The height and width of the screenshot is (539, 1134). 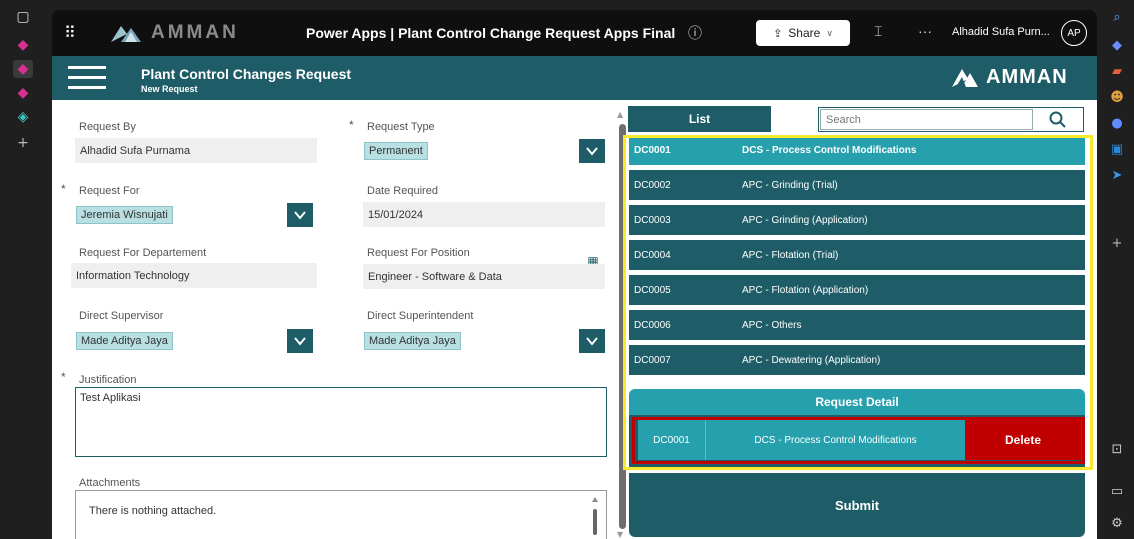 What do you see at coordinates (1117, 123) in the screenshot?
I see `copilot-icon: ●` at bounding box center [1117, 123].